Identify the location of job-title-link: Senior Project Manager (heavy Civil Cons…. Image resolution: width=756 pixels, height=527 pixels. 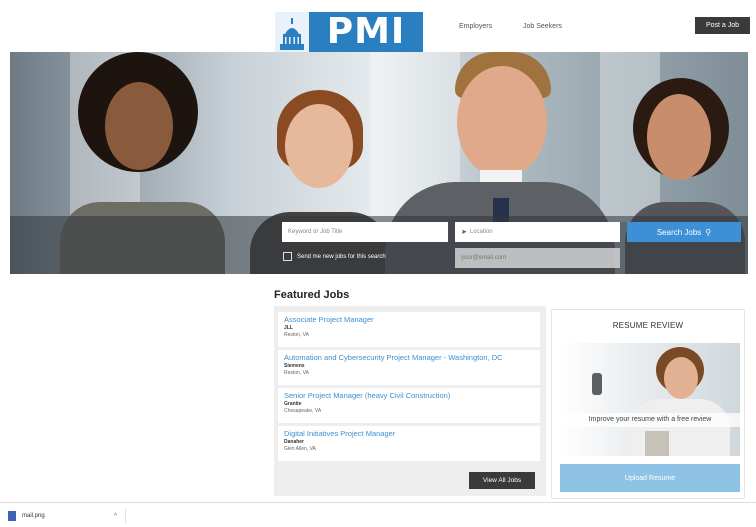
(409, 396).